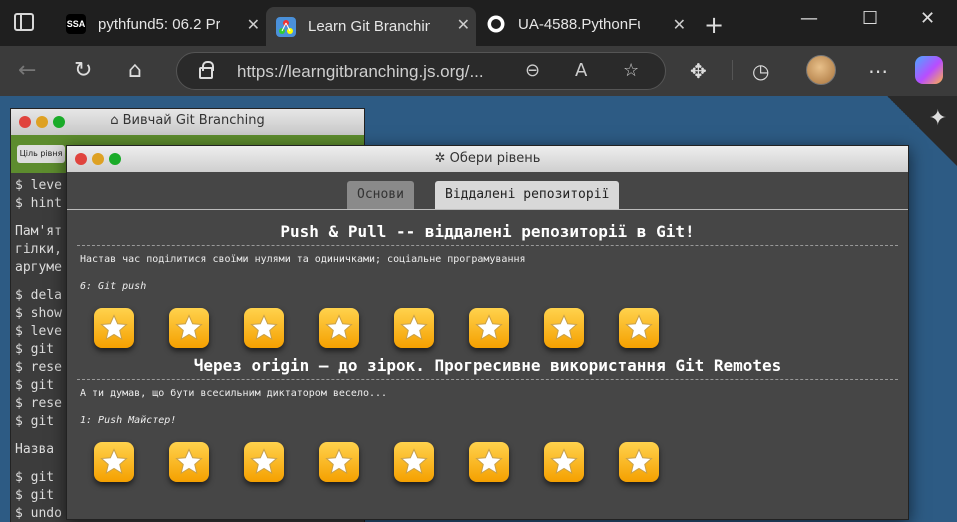  What do you see at coordinates (732, 70) in the screenshot?
I see `toolbar-divider` at bounding box center [732, 70].